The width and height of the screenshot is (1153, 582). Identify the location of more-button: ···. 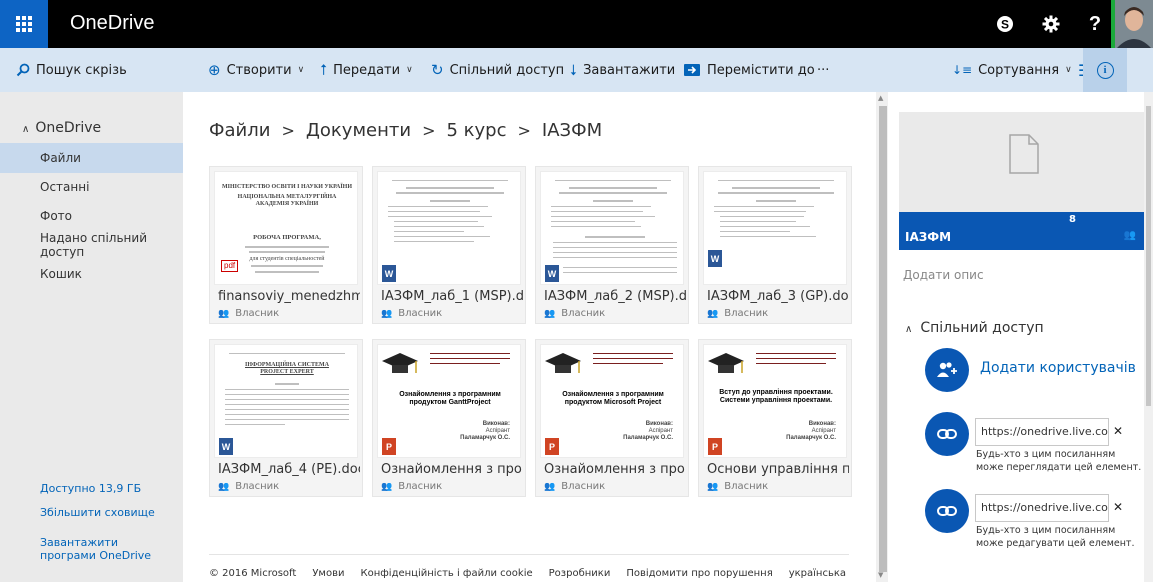
(823, 70).